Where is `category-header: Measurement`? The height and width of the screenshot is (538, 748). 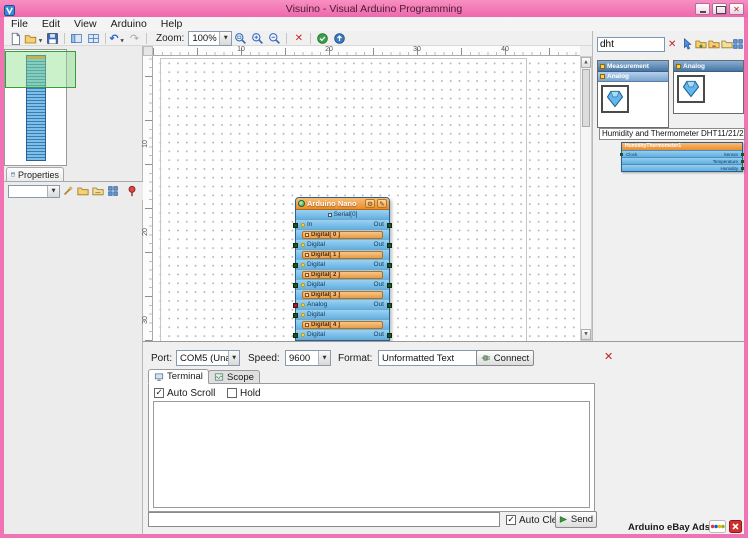 category-header: Measurement is located at coordinates (633, 66).